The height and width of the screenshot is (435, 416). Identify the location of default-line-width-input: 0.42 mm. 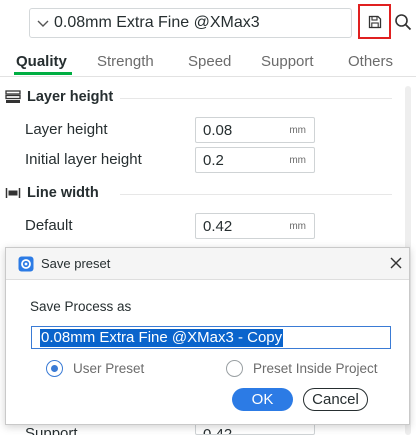
(255, 226).